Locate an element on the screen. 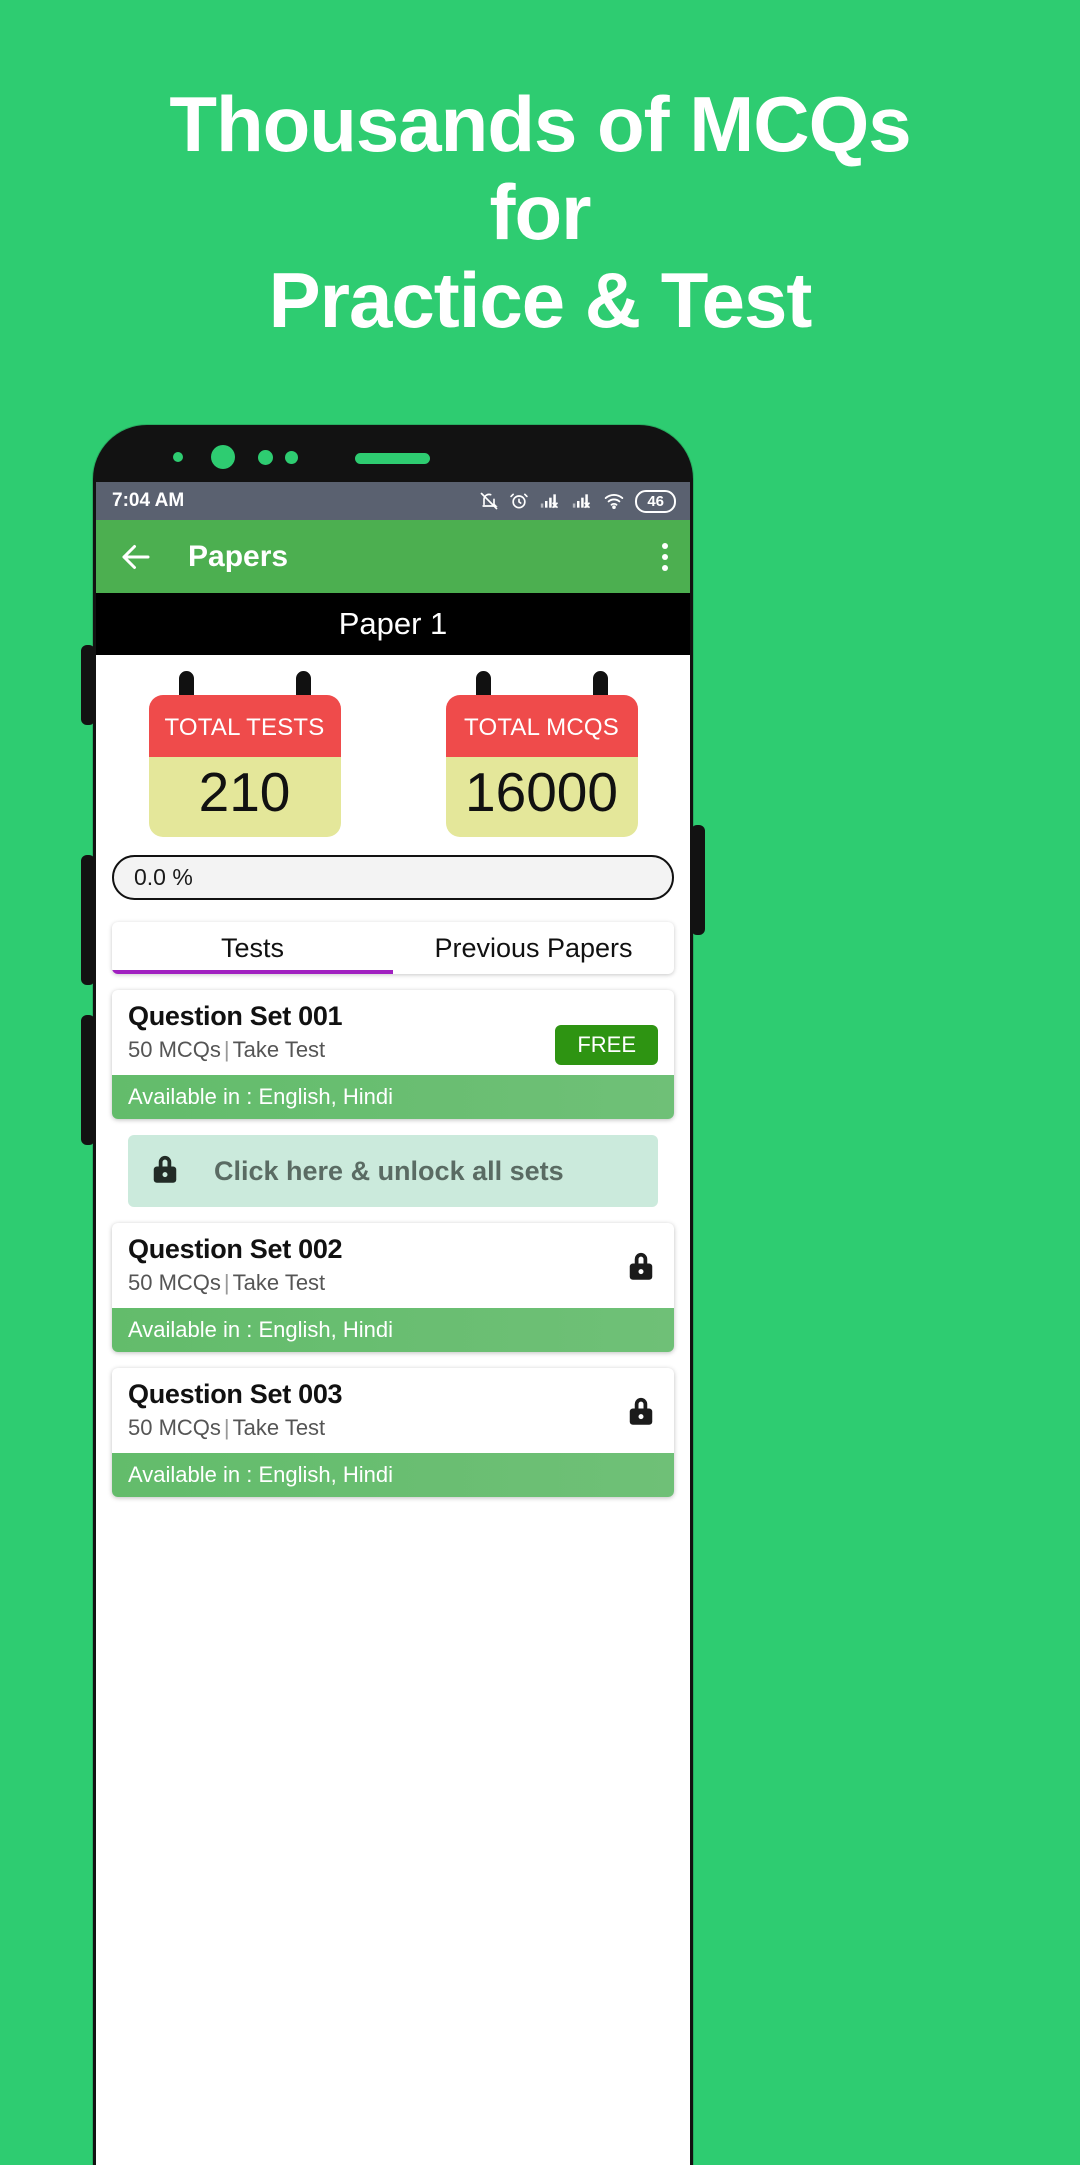 This screenshot has height=2165, width=1080. stat-card-total-mcqs: TOTAL MCQS 16000 is located at coordinates (541, 754).